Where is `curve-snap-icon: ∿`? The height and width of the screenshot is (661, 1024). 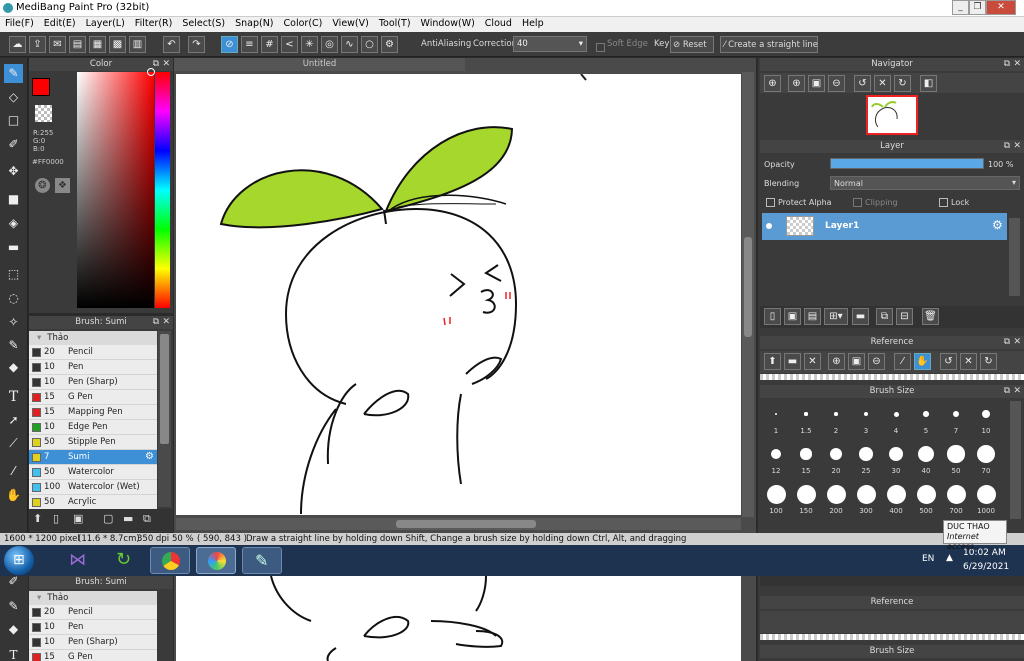
curve-snap-icon: ∿ is located at coordinates (349, 44).